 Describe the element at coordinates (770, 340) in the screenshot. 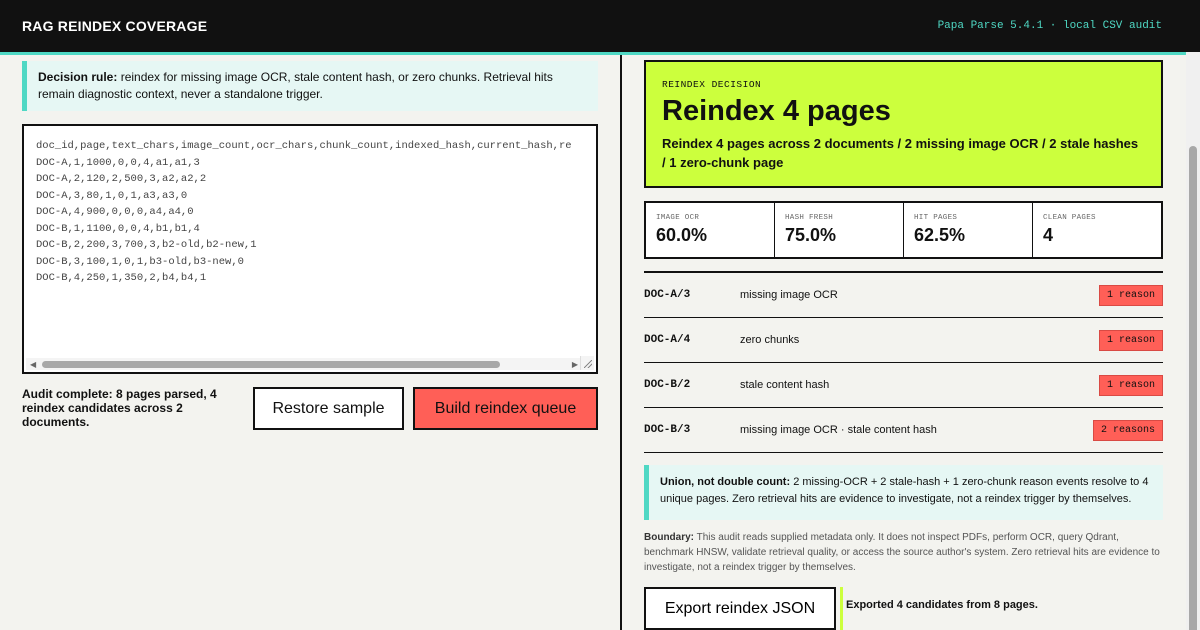

I see `candidate-reason: zero chunks` at that location.